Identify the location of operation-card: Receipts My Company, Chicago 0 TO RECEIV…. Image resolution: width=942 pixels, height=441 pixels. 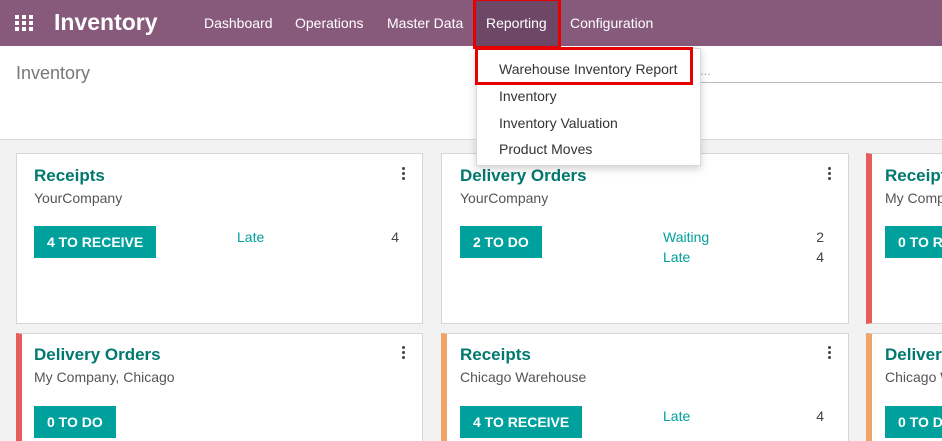
(904, 238).